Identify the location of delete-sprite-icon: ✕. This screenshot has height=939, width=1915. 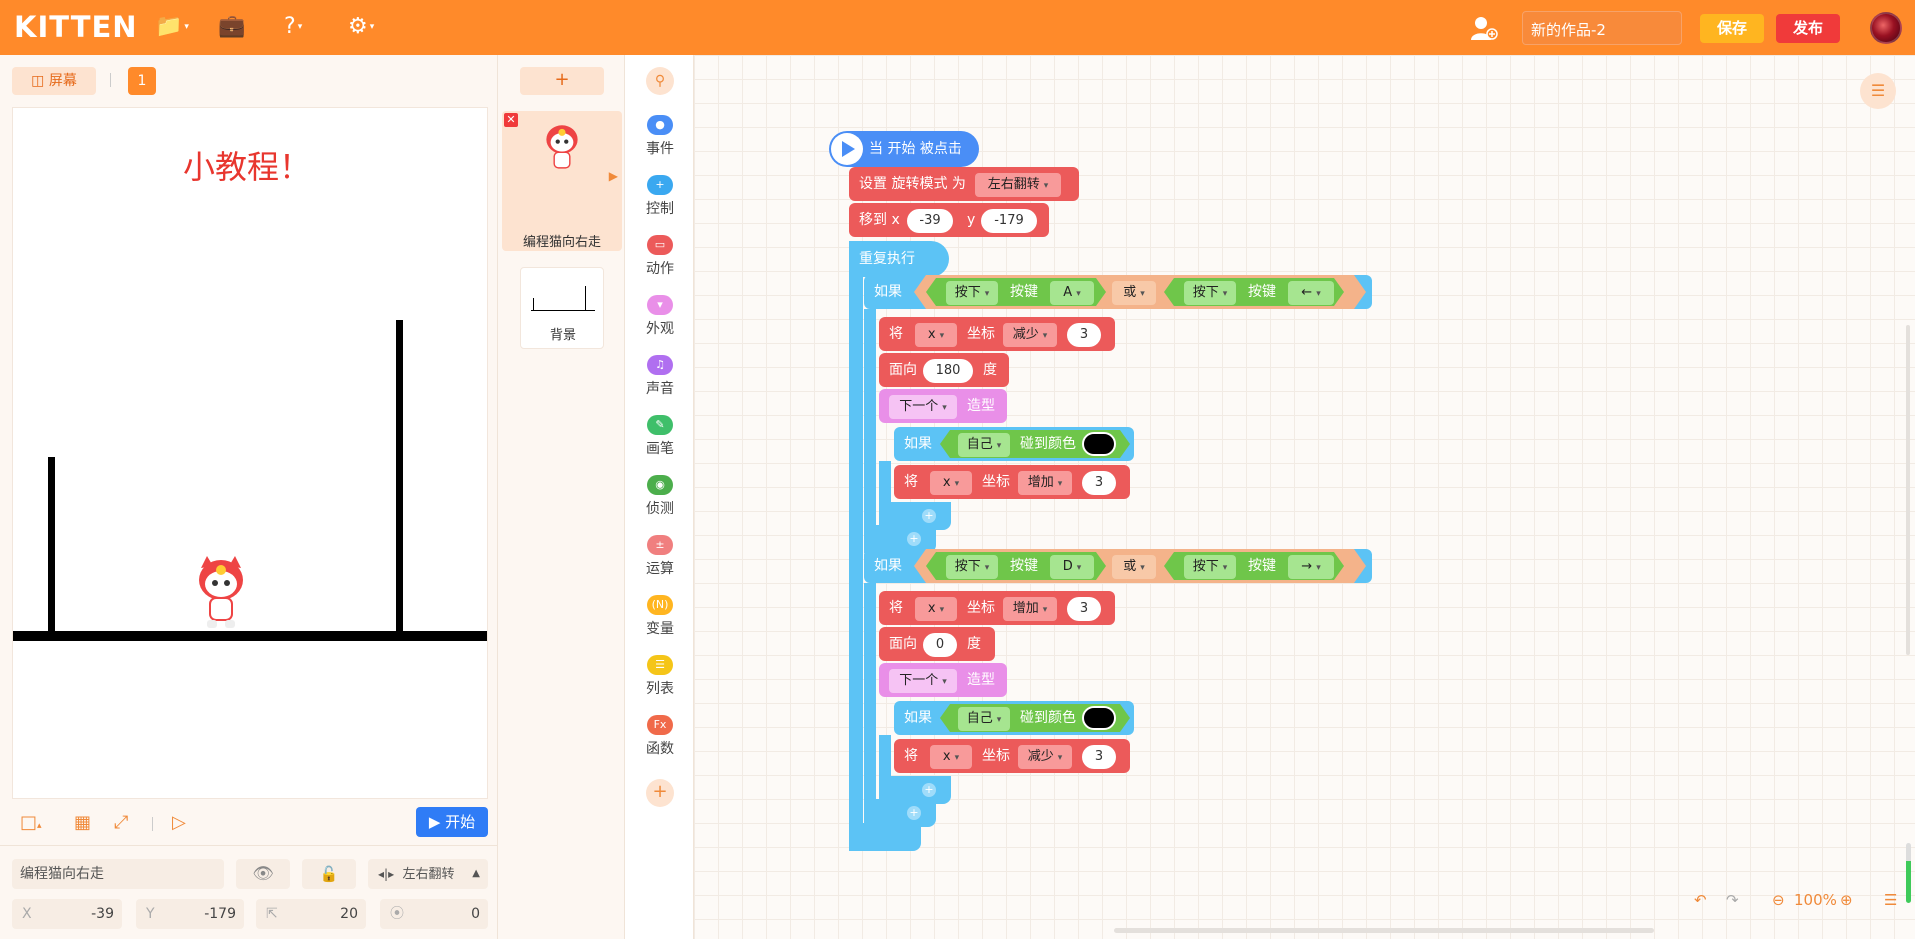
(511, 120).